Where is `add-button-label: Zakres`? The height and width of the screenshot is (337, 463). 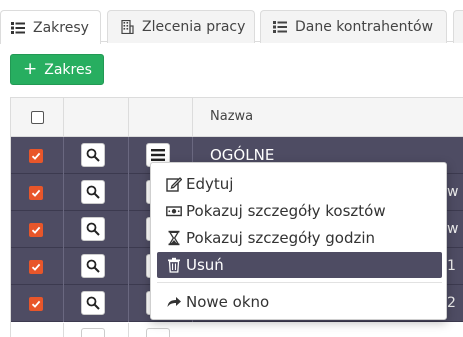 add-button-label: Zakres is located at coordinates (68, 69).